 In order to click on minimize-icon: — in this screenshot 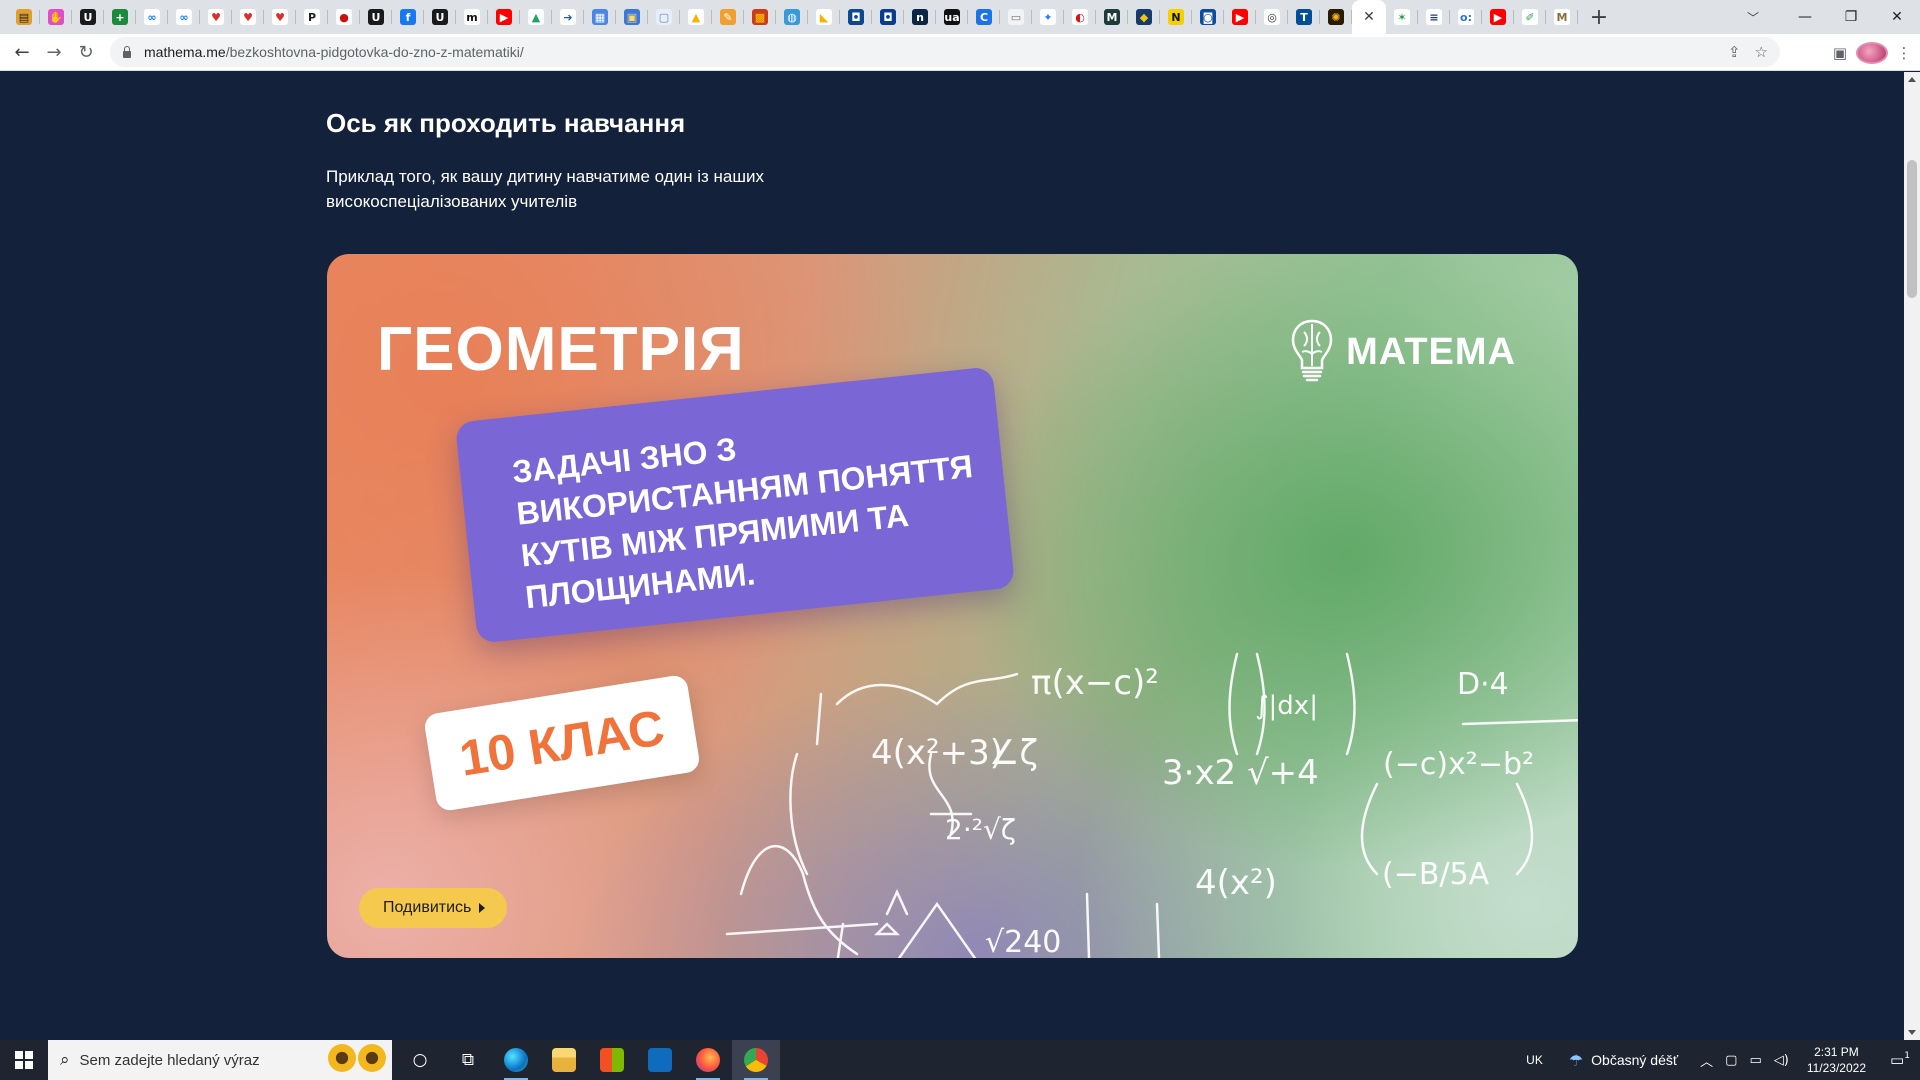, I will do `click(1805, 17)`.